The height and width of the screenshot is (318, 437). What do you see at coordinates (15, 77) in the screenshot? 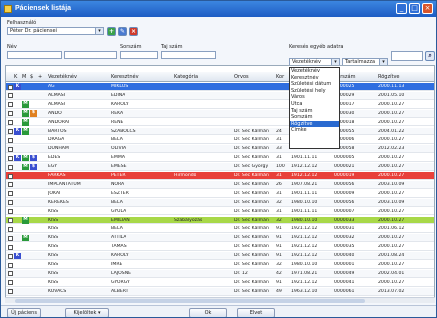
I see `column-header: K` at bounding box center [15, 77].